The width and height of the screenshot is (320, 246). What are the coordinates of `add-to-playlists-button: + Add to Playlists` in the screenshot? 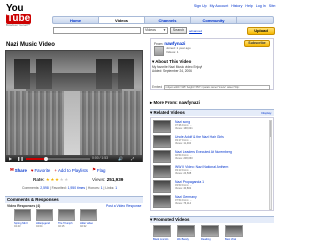 It's located at (71, 170).